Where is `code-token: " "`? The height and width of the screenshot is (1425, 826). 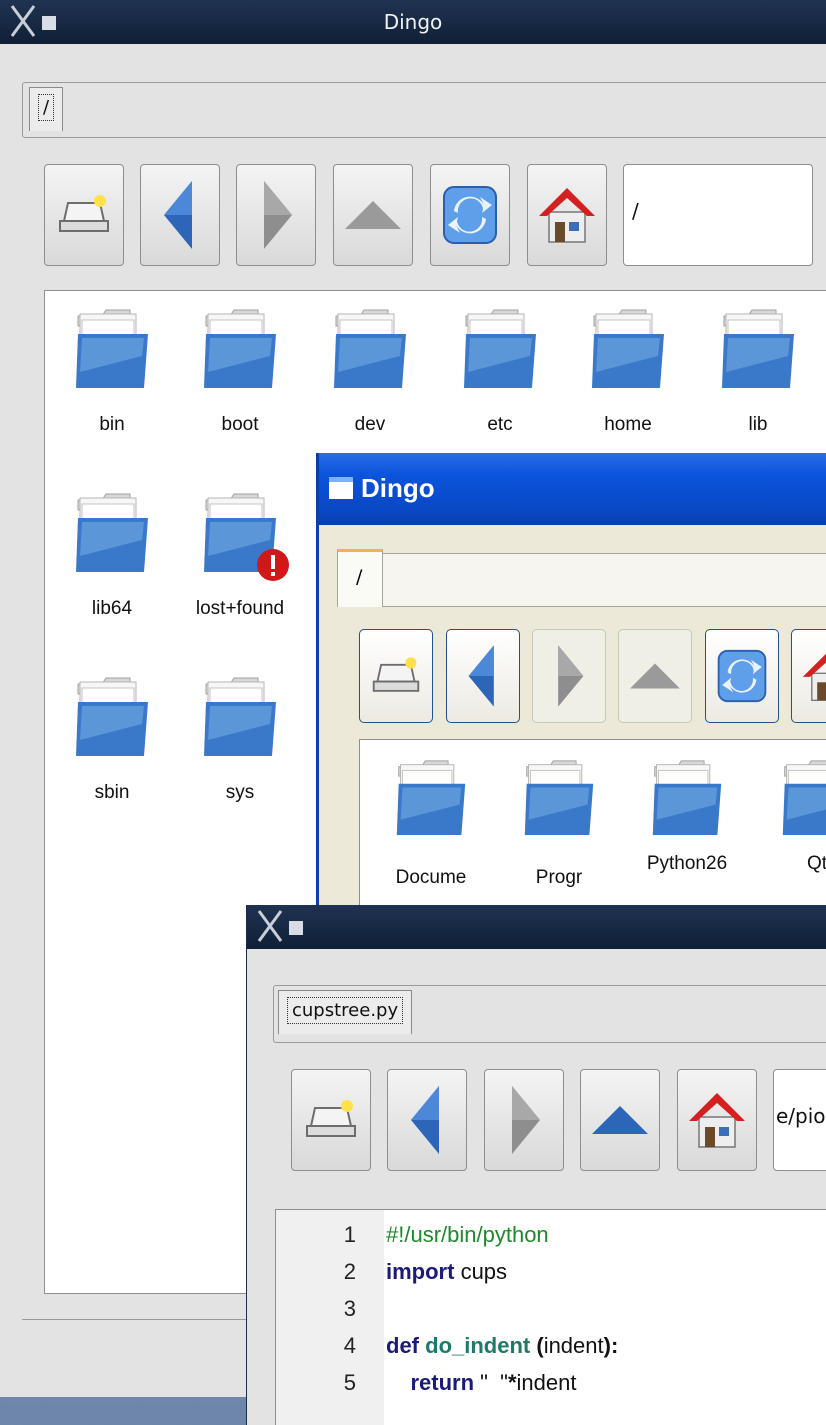
code-token: " " is located at coordinates (491, 1382).